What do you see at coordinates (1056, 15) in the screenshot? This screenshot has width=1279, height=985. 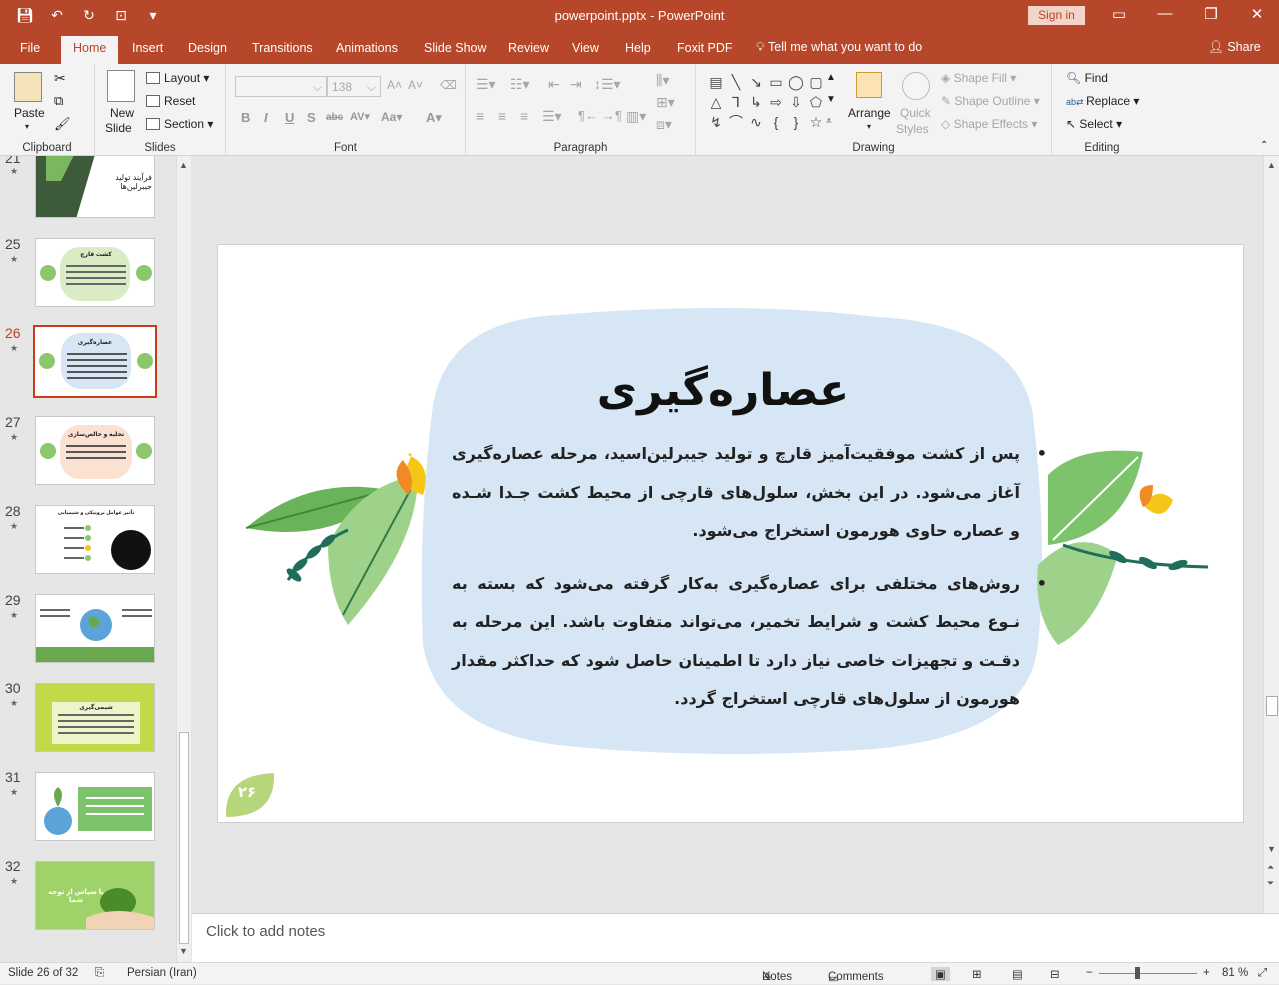 I see `sign-in-button: Sign in` at bounding box center [1056, 15].